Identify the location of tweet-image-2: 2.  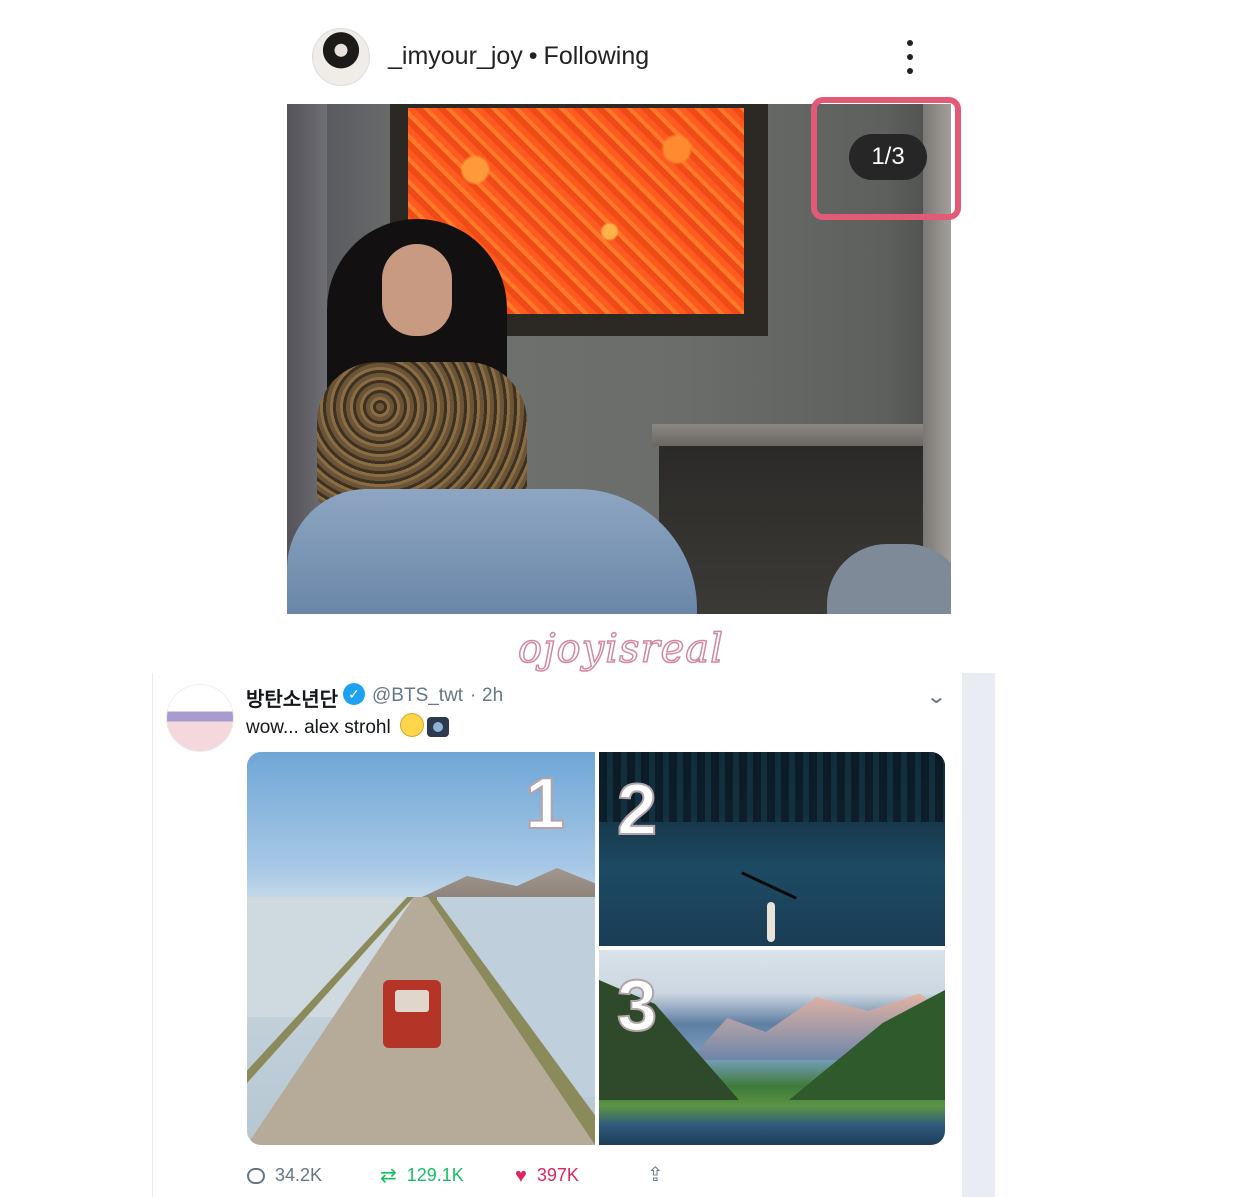
(772, 849).